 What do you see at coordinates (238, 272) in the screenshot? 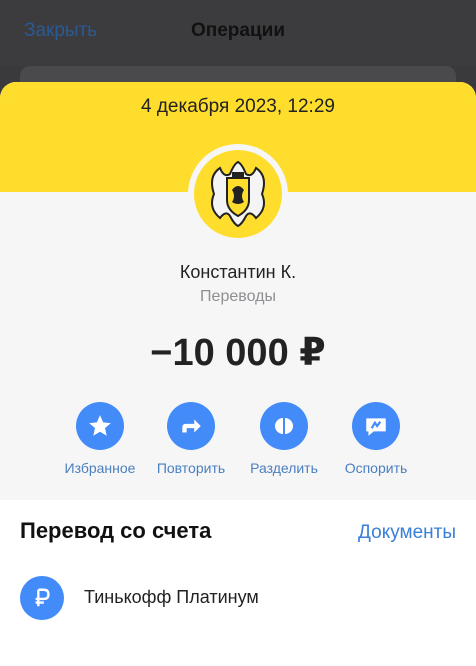
I see `counterparty-name: Константин К.` at bounding box center [238, 272].